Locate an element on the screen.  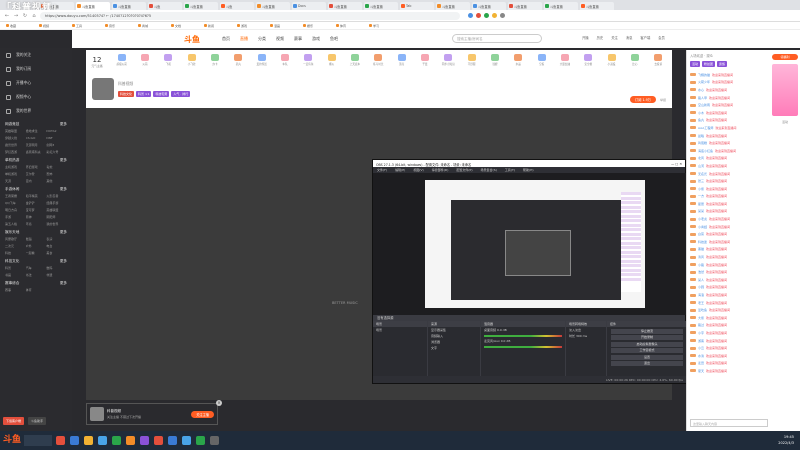
sidebar-category-link: 绝地求生 is located at coordinates (36, 131).